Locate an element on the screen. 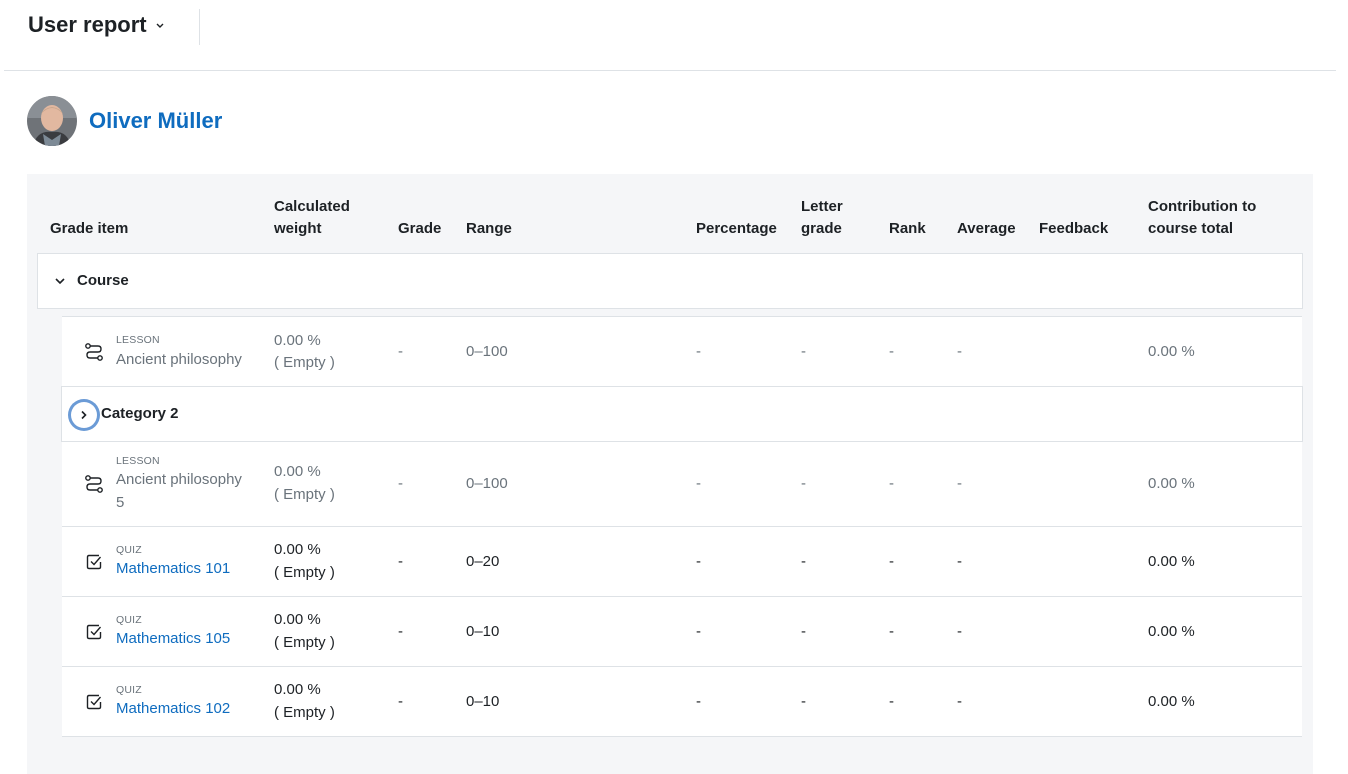 This screenshot has width=1348, height=774. report-selector: User report is located at coordinates (96, 25).